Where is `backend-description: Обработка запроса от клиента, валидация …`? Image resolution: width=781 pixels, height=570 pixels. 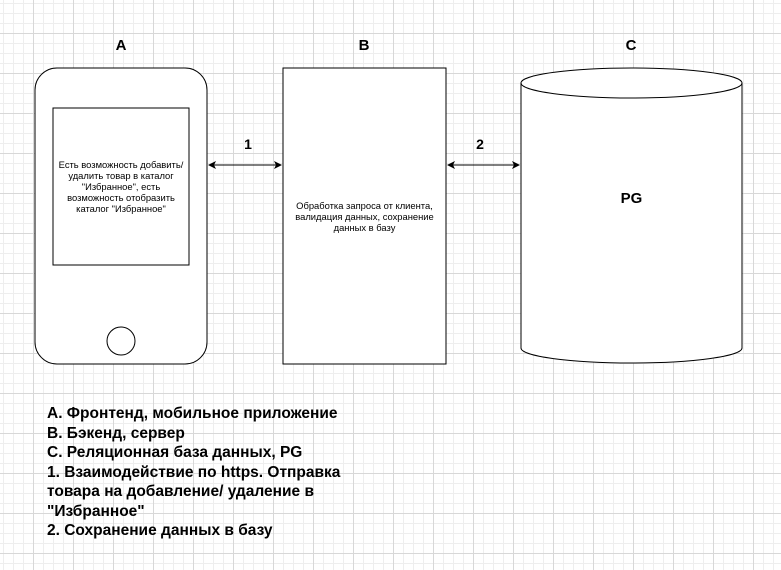 backend-description: Обработка запроса от клиента, валидация … is located at coordinates (364, 216).